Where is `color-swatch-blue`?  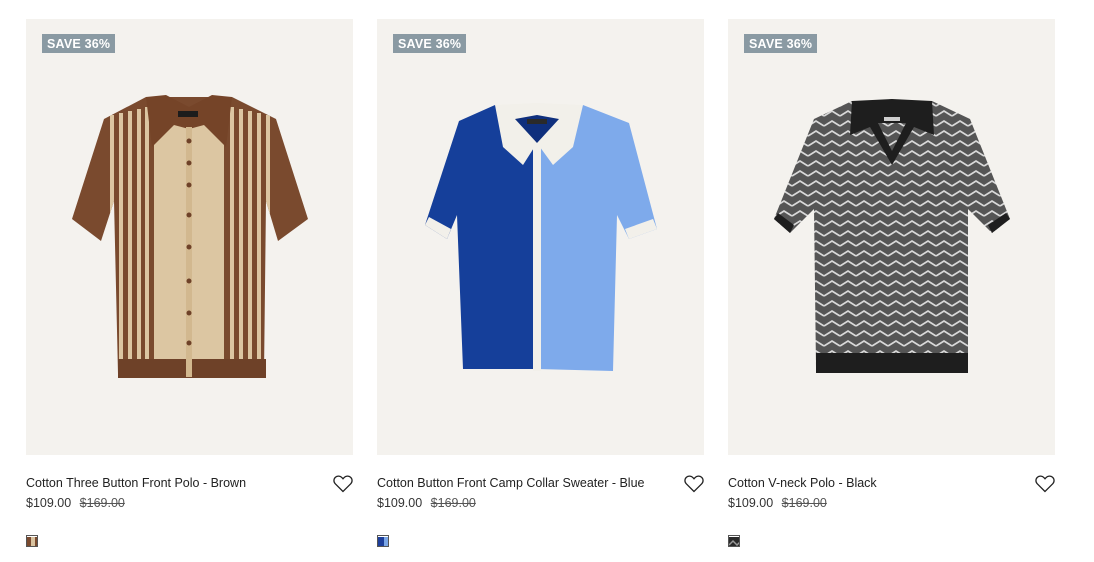
color-swatch-blue is located at coordinates (383, 541).